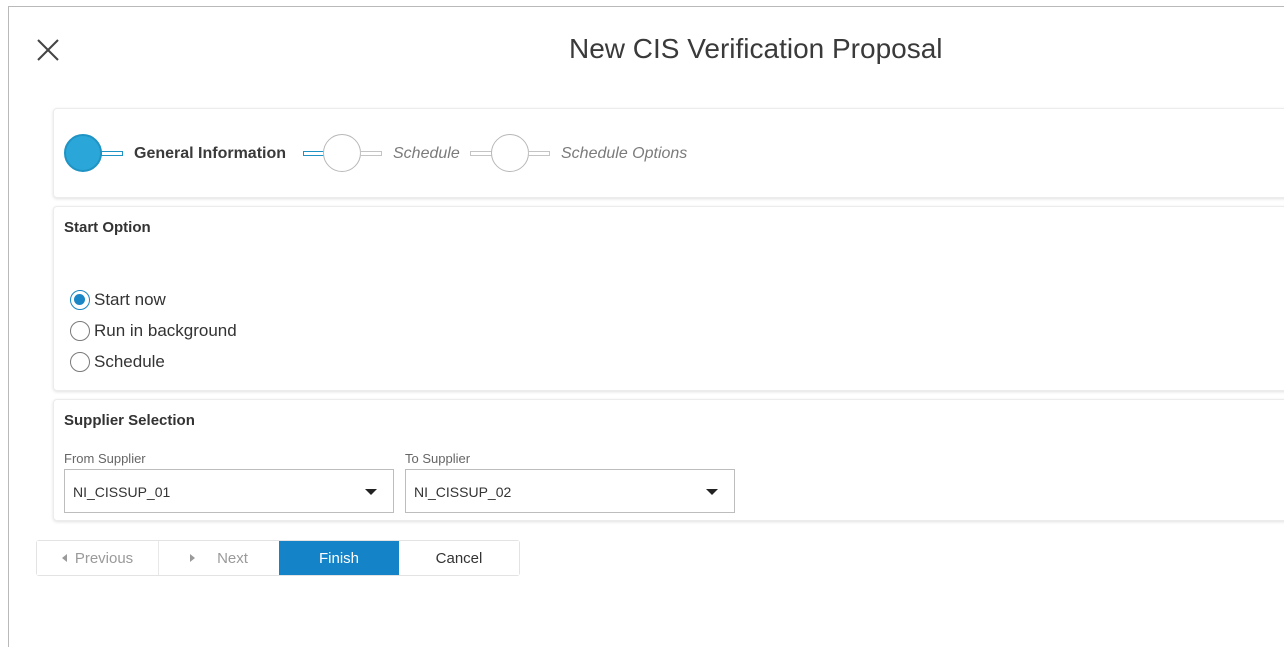 The height and width of the screenshot is (647, 1284). I want to click on wizard-button-bar: Previous Next Finish Cancel, so click(278, 558).